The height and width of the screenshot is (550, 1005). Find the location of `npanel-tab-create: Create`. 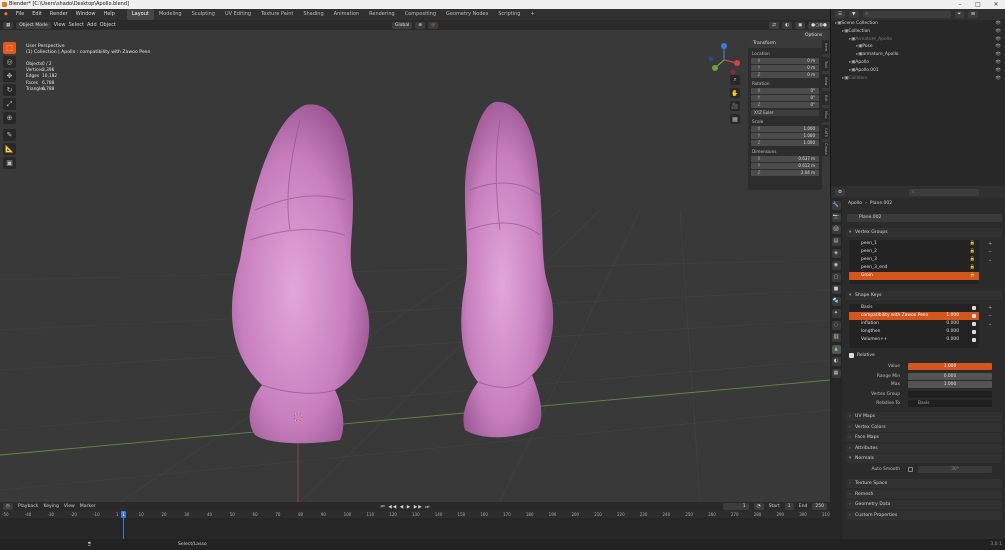

npanel-tab-create: Create is located at coordinates (825, 149).